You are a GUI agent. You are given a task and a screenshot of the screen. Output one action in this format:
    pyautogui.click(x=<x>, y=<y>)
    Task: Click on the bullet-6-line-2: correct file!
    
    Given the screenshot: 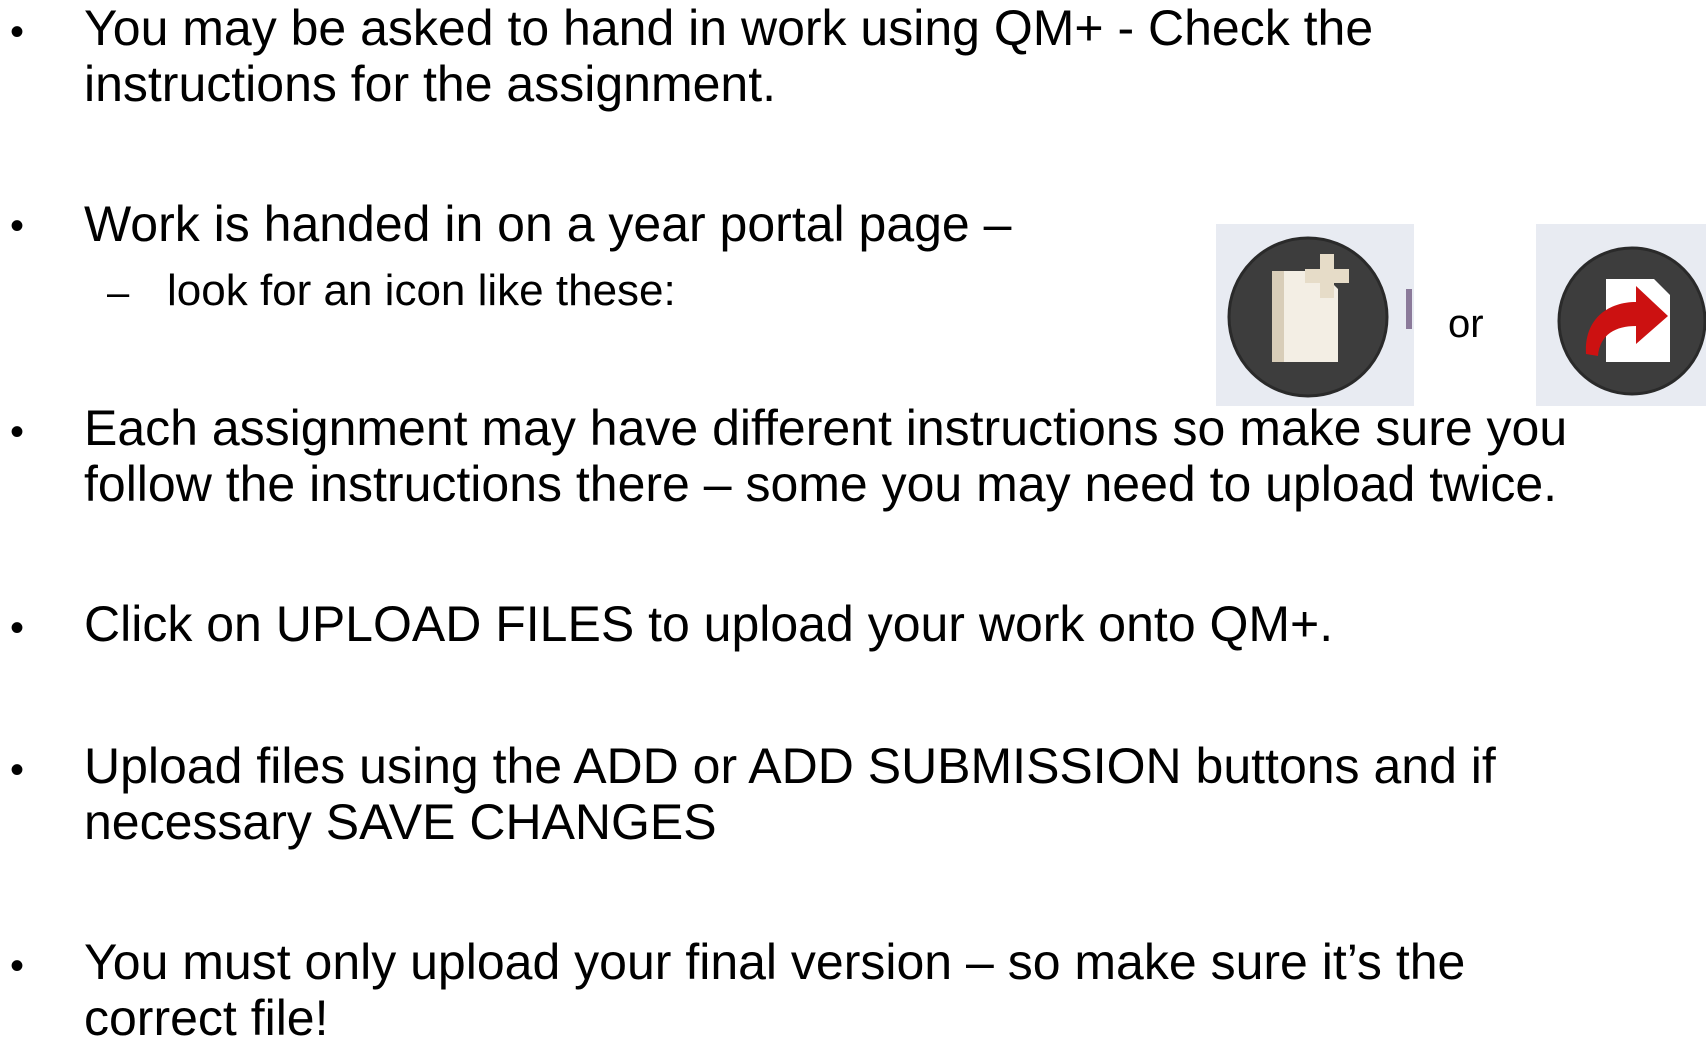 What is the action you would take?
    pyautogui.click(x=206, y=1018)
    